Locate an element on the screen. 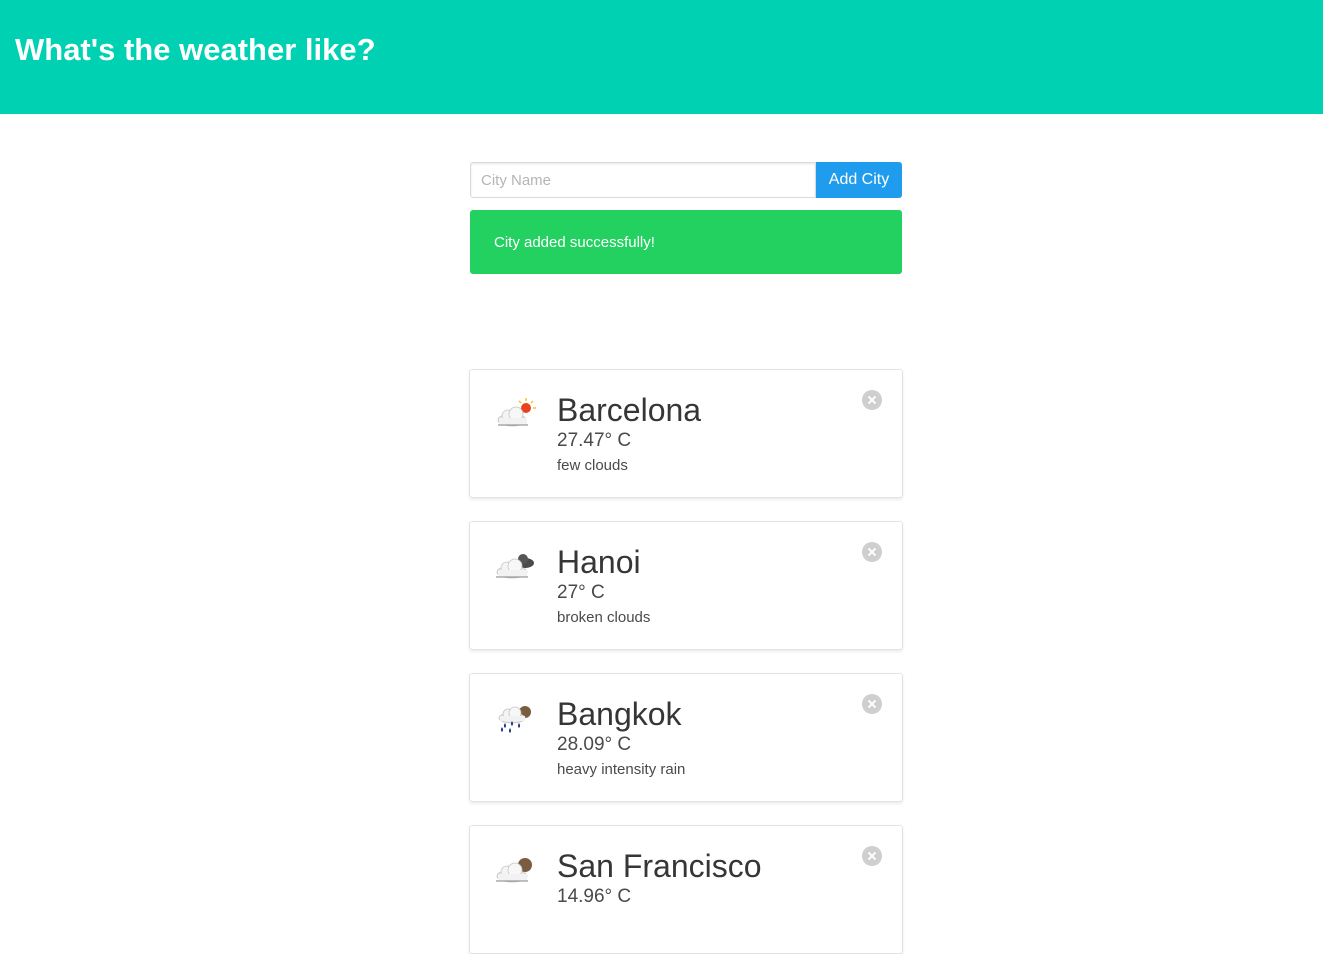 This screenshot has width=1323, height=954. city-card-bangkok: Bangkok 28.09° C heavy intensity rain is located at coordinates (686, 737).